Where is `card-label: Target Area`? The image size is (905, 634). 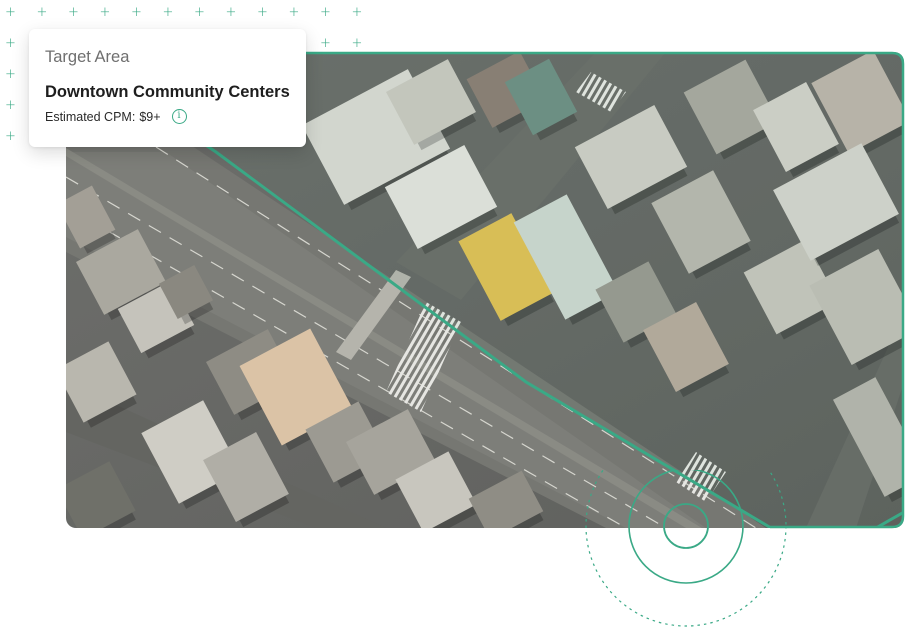 card-label: Target Area is located at coordinates (87, 57).